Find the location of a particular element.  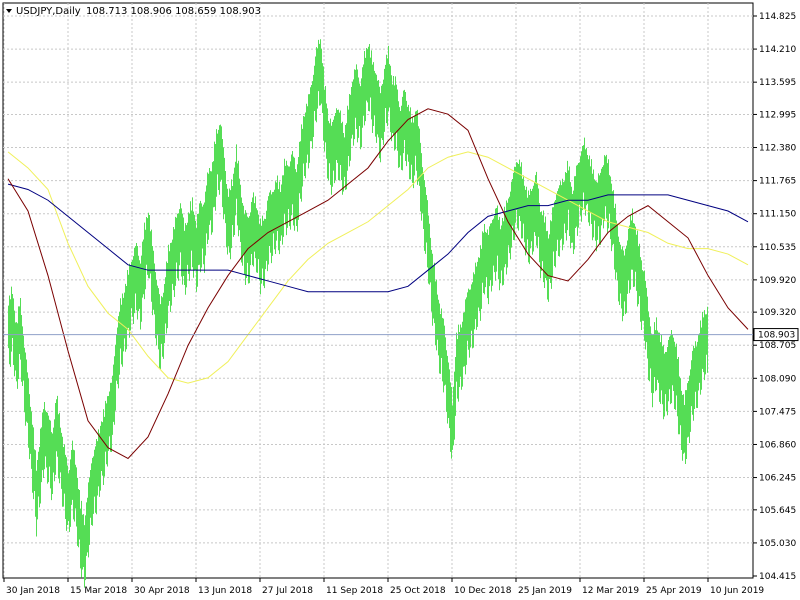

time-tick-label: 12 Mar 2019 is located at coordinates (610, 591).